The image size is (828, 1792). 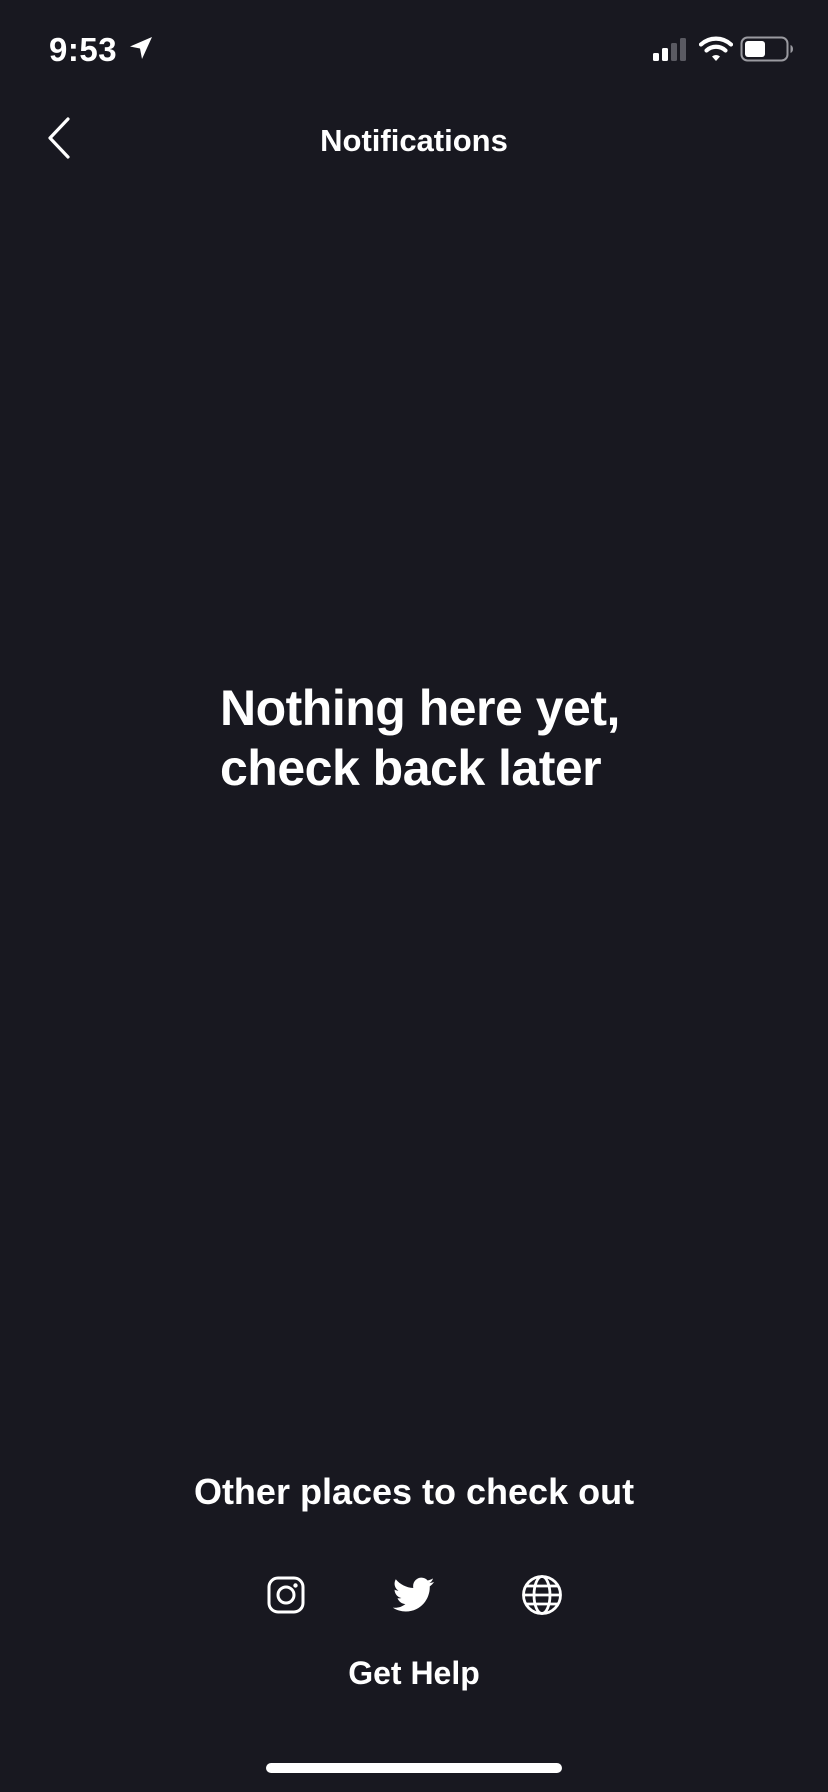 I want to click on instagram-button, so click(x=286, y=1597).